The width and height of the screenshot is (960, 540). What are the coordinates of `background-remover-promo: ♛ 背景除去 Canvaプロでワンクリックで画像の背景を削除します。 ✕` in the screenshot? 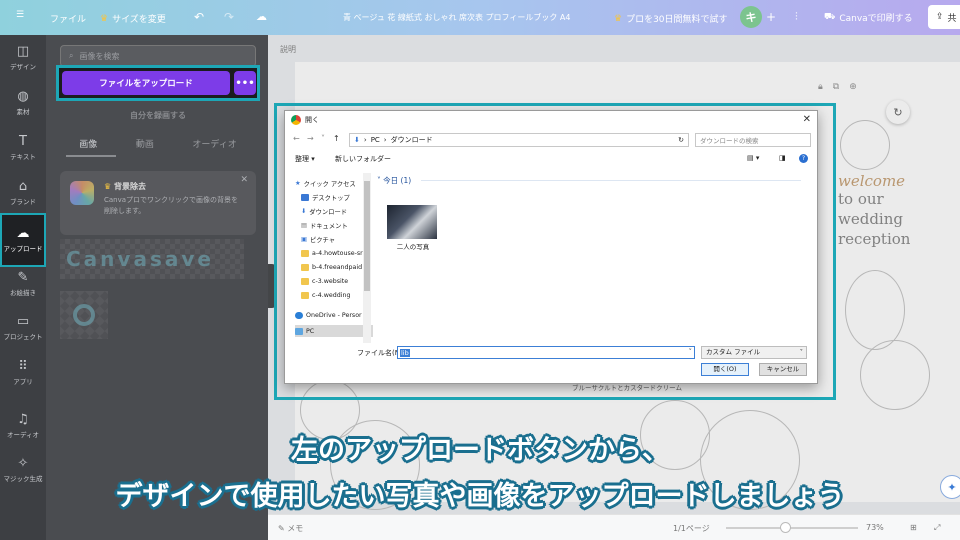 It's located at (158, 203).